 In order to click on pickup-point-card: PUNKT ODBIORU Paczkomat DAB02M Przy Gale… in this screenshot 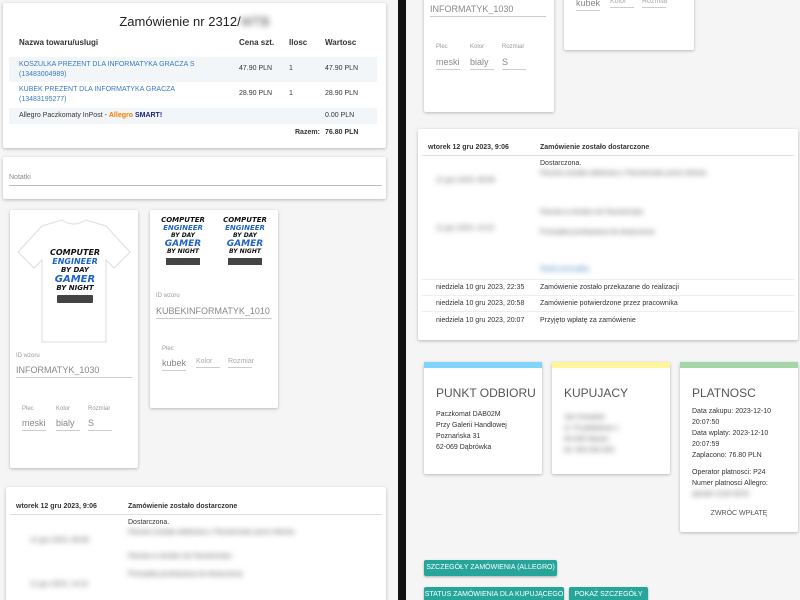, I will do `click(483, 418)`.